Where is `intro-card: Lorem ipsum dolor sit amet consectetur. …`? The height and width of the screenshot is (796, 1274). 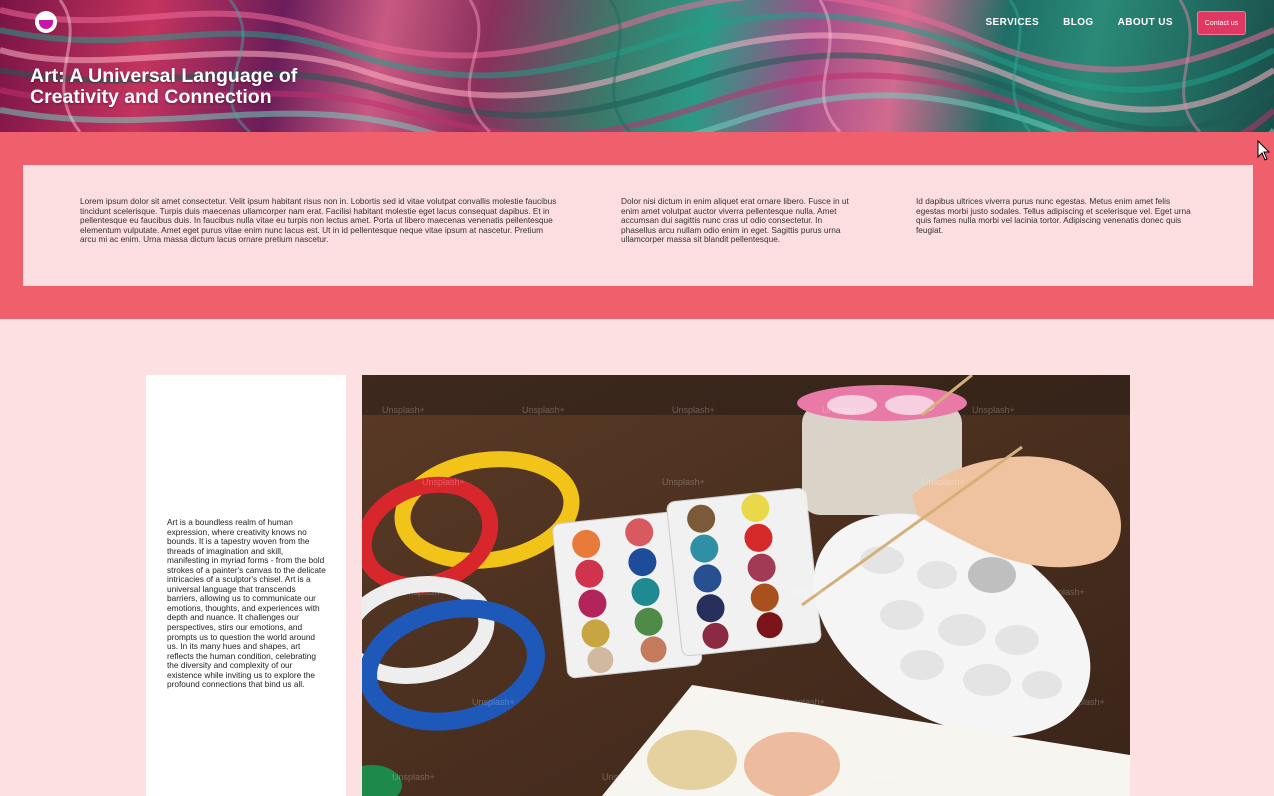
intro-card: Lorem ipsum dolor sit amet consectetur. … is located at coordinates (638, 225).